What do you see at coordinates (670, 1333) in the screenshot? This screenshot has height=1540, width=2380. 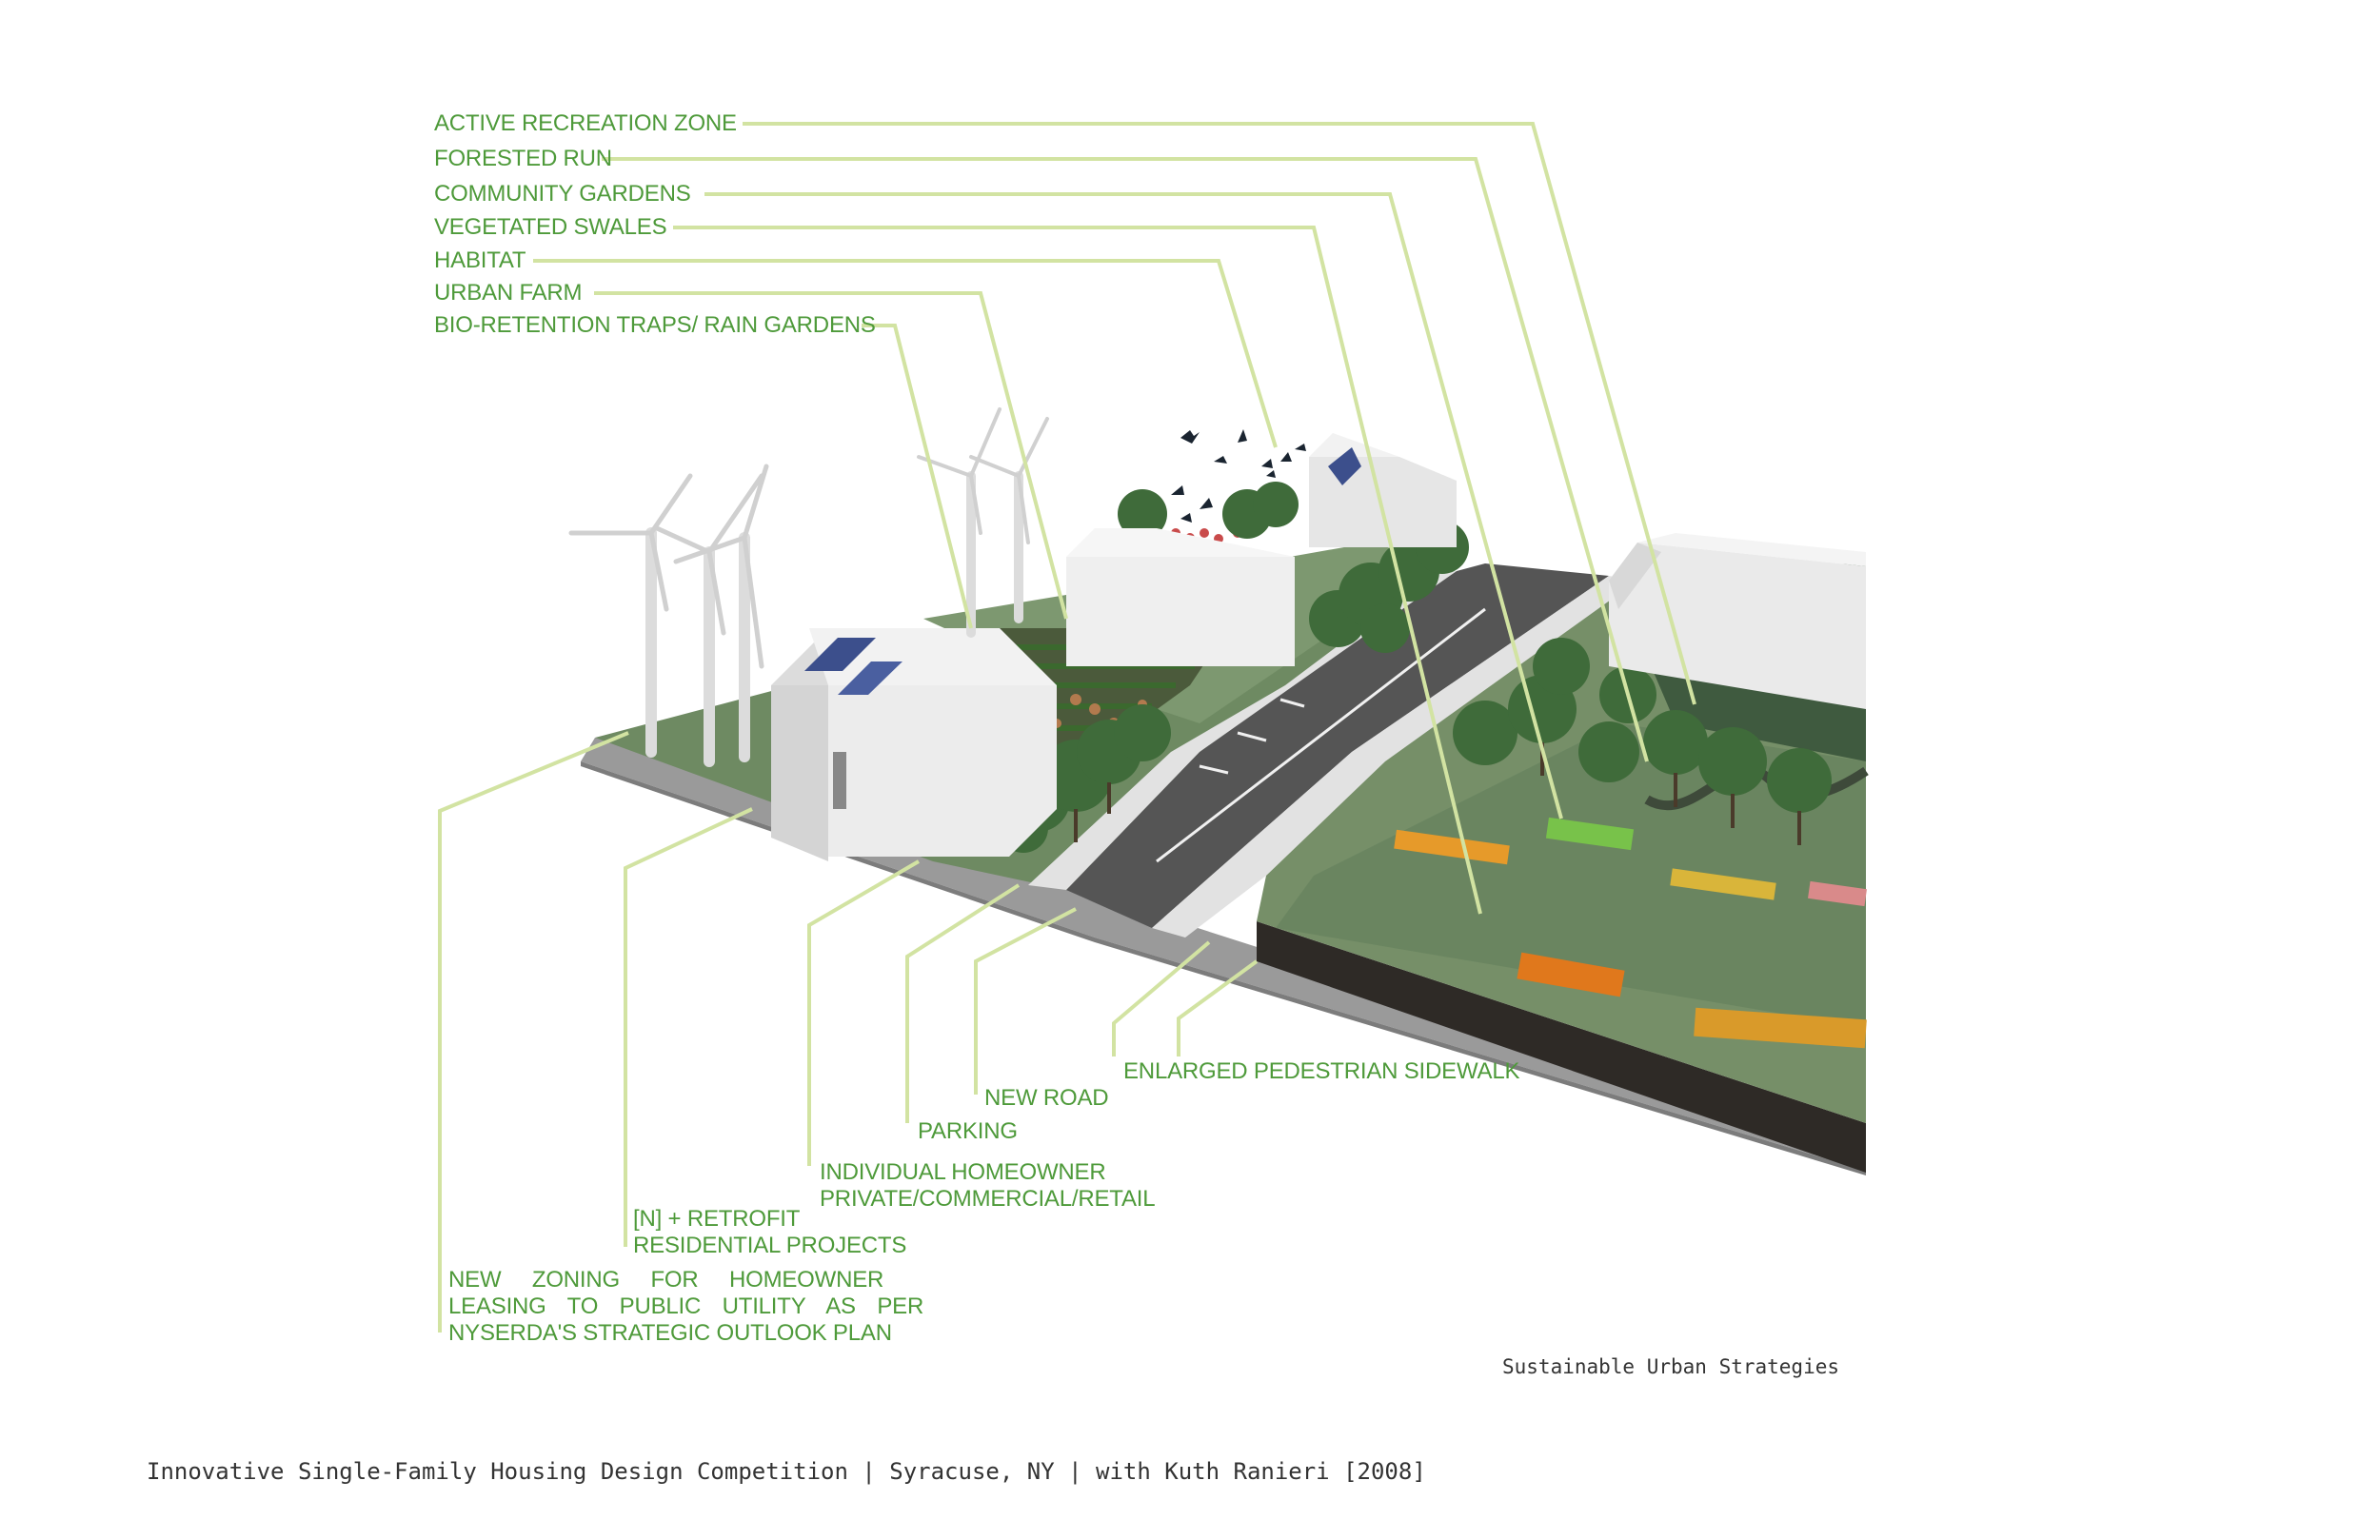 I see `label-nyserda-plan: NYSERDA'S STRATEGIC OUTLOOK PLAN` at bounding box center [670, 1333].